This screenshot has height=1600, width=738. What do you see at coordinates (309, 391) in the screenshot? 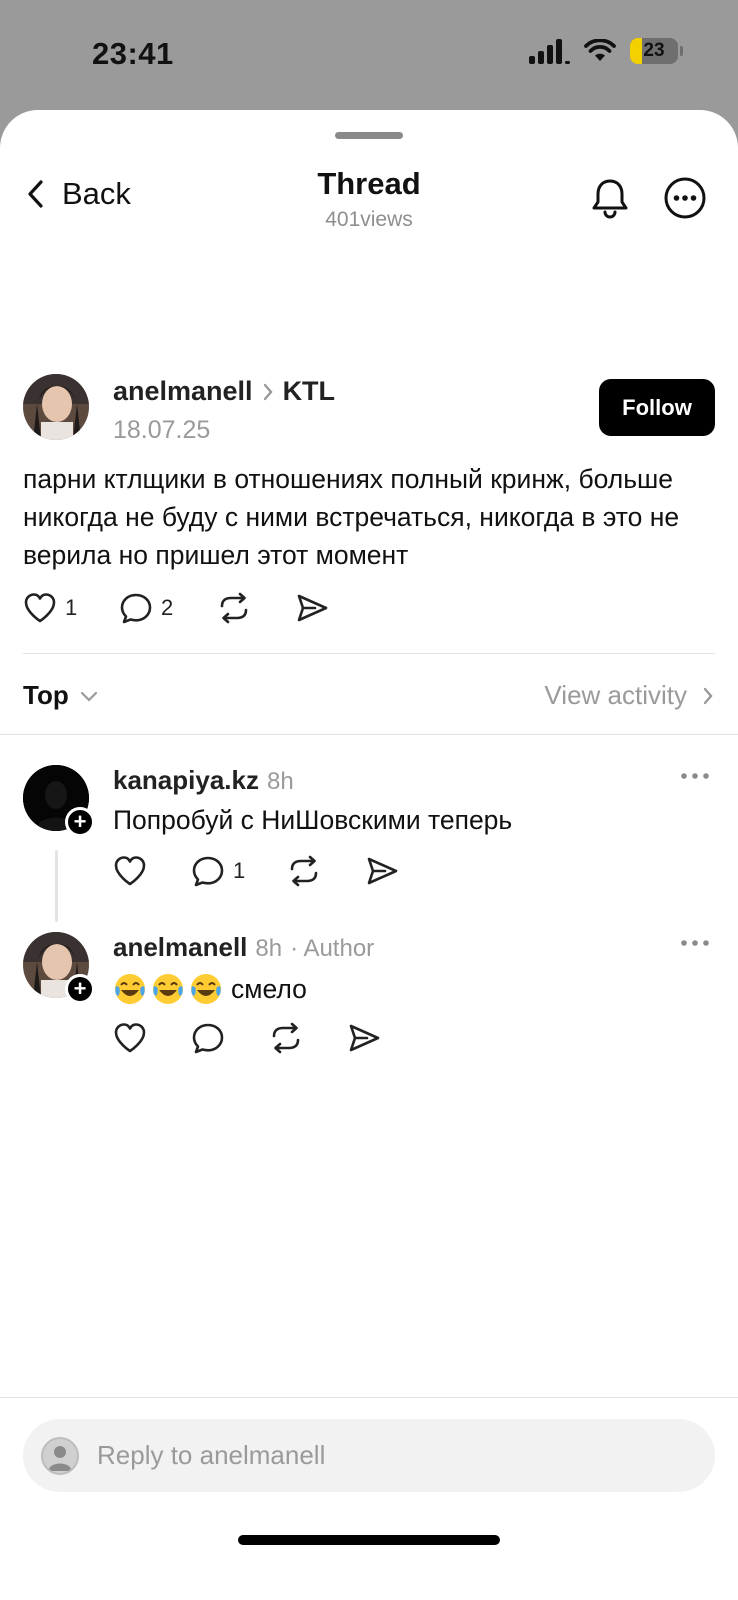
I see `post-community: KTL` at bounding box center [309, 391].